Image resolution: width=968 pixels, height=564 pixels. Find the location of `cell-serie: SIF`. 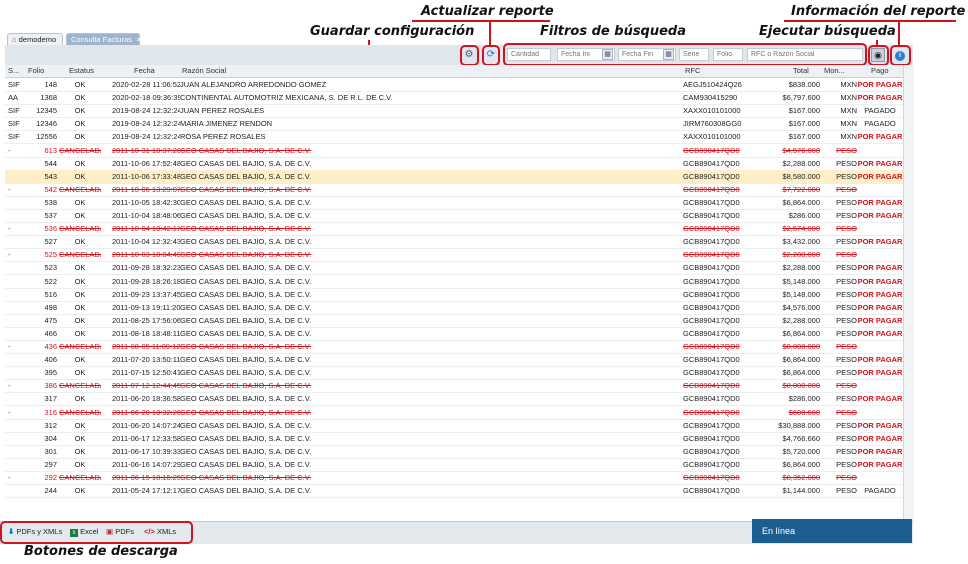

cell-serie: SIF is located at coordinates (14, 111).